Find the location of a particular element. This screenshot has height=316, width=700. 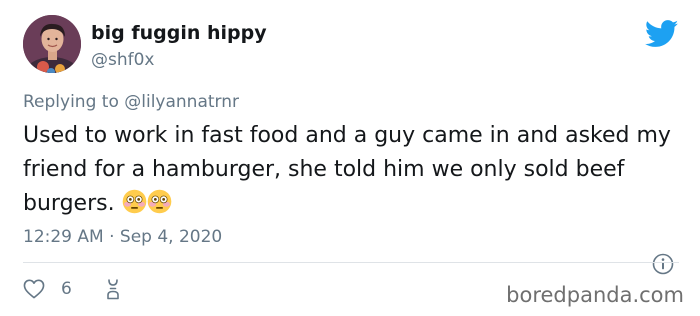

avatar-photo is located at coordinates (52, 44).